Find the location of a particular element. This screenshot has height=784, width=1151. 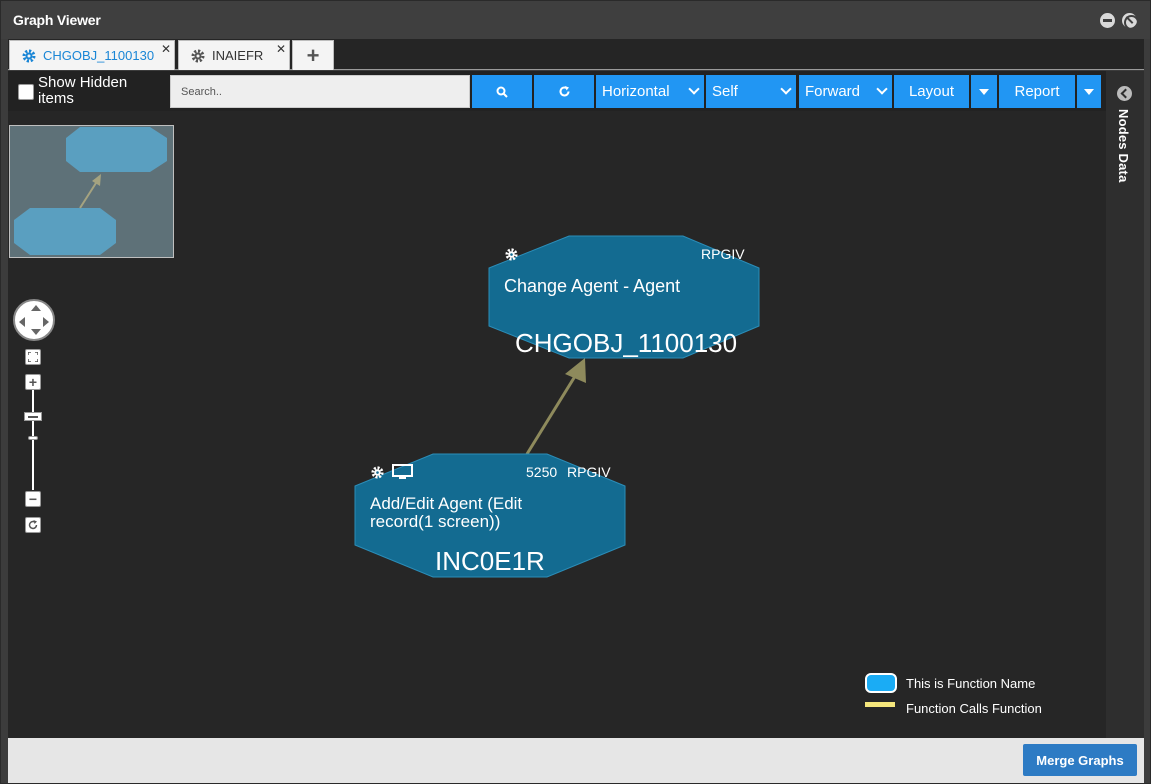

legend-edge-label: Function Calls Function is located at coordinates (974, 708).